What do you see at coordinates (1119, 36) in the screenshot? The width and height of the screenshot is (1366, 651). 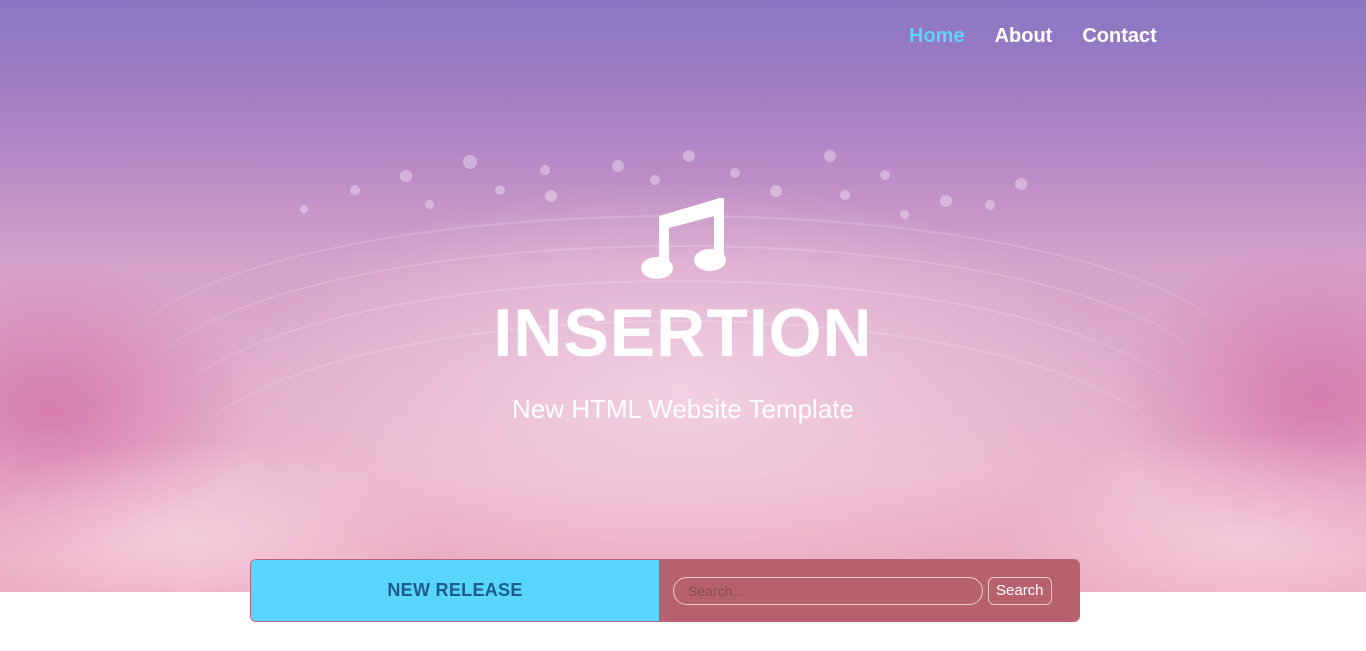 I see `nav-item-contact: Contact` at bounding box center [1119, 36].